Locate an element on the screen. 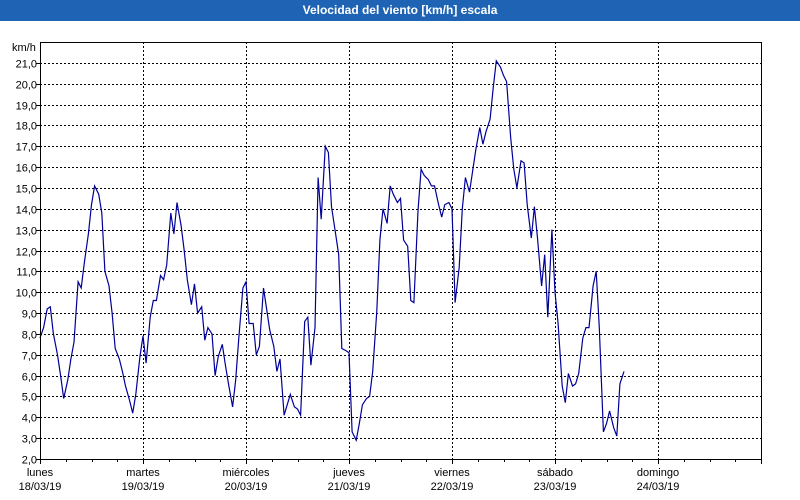 The width and height of the screenshot is (800, 500). y-tick-label: 17,0 is located at coordinates (26, 148).